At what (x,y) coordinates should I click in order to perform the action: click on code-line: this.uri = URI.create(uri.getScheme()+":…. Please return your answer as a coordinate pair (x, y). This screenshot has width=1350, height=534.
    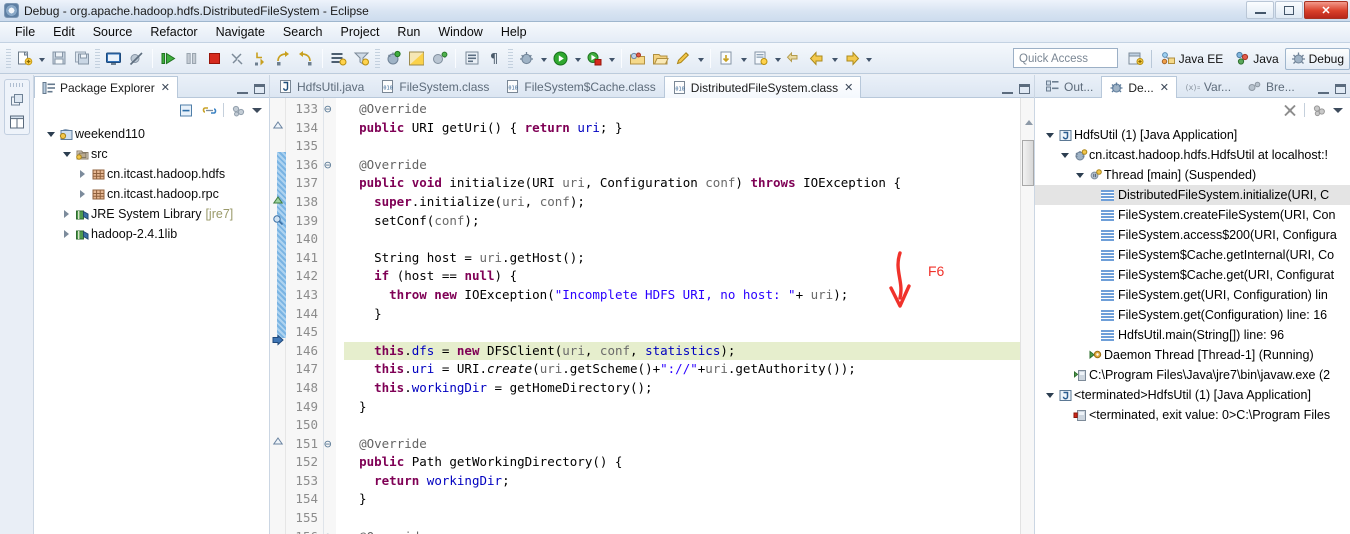
    Looking at the image, I should click on (682, 369).